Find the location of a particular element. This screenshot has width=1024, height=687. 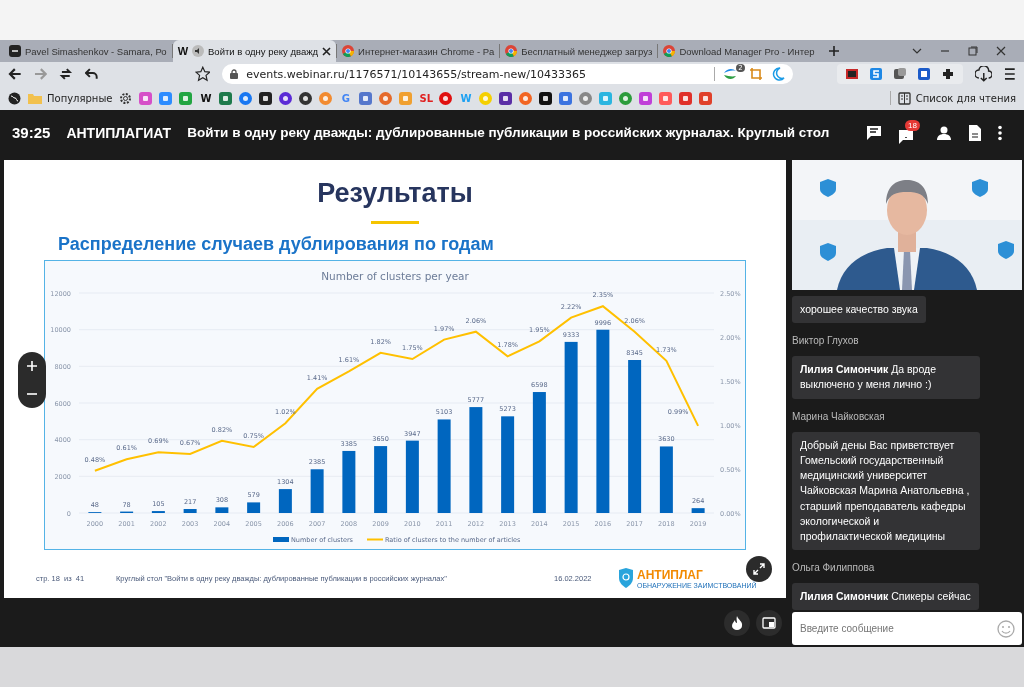

more-icon is located at coordinates (1000, 132).